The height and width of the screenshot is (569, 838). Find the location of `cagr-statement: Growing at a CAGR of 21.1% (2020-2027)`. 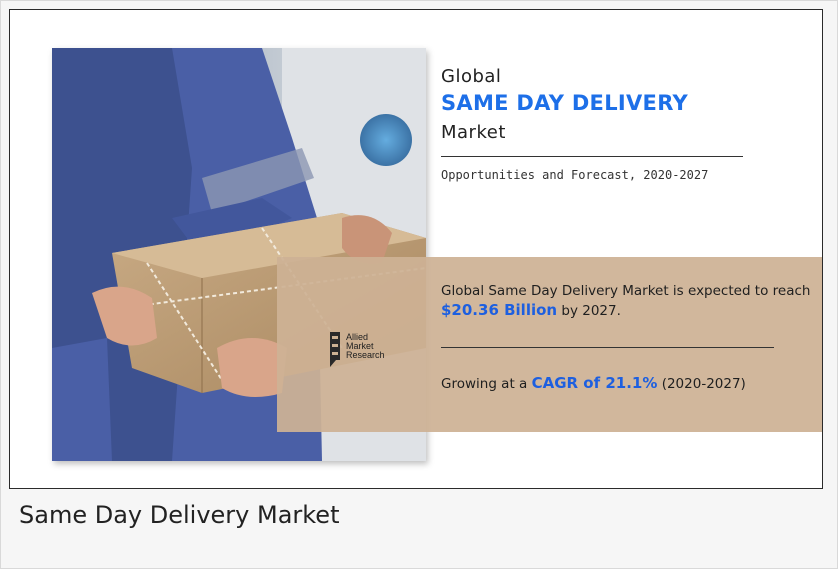

cagr-statement: Growing at a CAGR of 21.1% (2020-2027) is located at coordinates (628, 383).